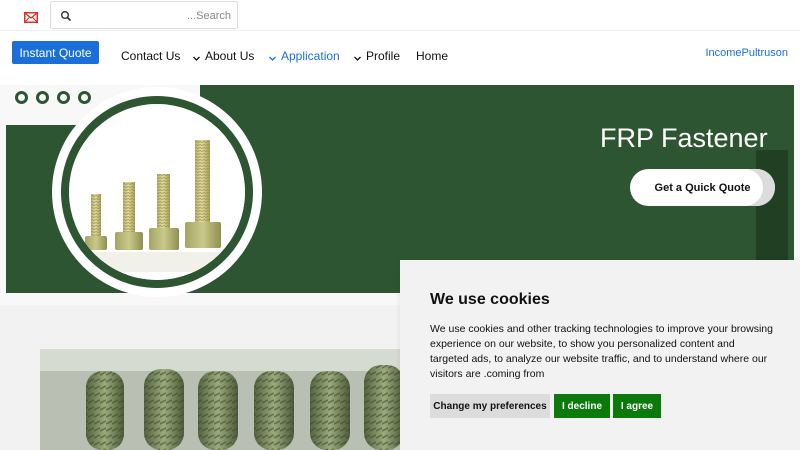  Describe the element at coordinates (490, 406) in the screenshot. I see `change-preferences-button: Change my preferences` at that location.